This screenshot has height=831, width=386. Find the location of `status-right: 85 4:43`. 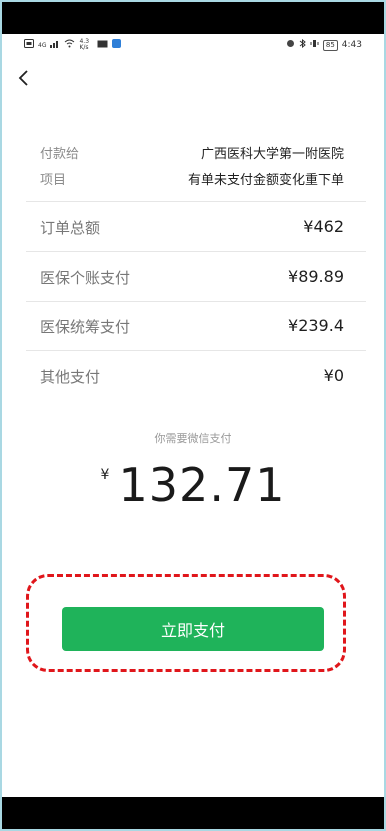

status-right: 85 4:43 is located at coordinates (324, 44).